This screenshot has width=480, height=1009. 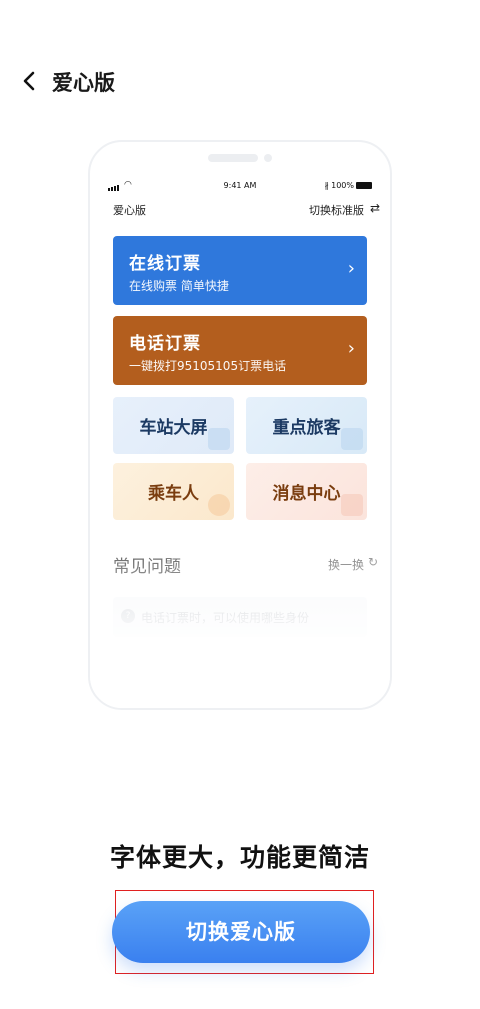 What do you see at coordinates (374, 208) in the screenshot?
I see `switch-arrows-icon: ⇄` at bounding box center [374, 208].